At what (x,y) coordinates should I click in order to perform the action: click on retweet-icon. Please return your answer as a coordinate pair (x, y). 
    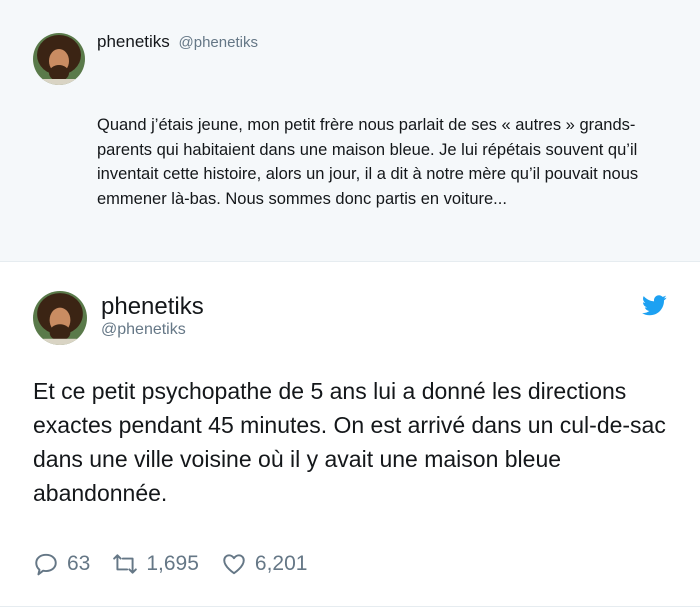
    Looking at the image, I should click on (125, 564).